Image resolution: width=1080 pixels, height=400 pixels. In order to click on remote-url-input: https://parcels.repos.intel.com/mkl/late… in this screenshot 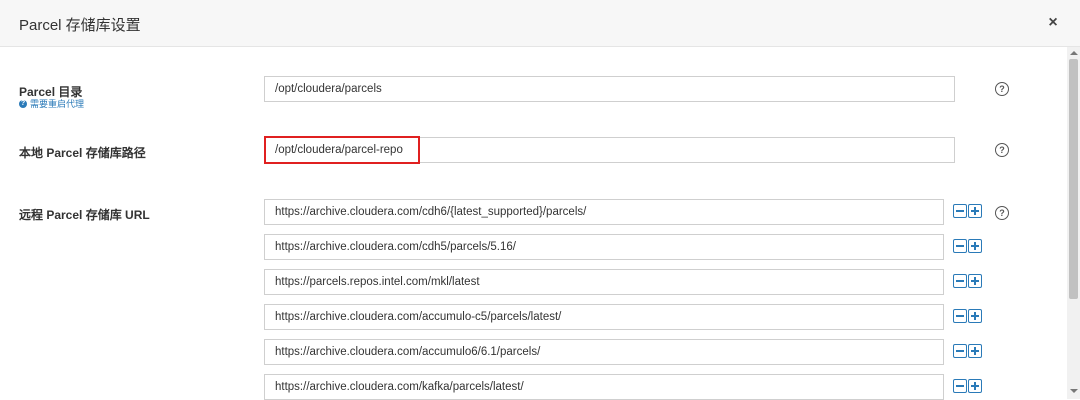, I will do `click(604, 282)`.